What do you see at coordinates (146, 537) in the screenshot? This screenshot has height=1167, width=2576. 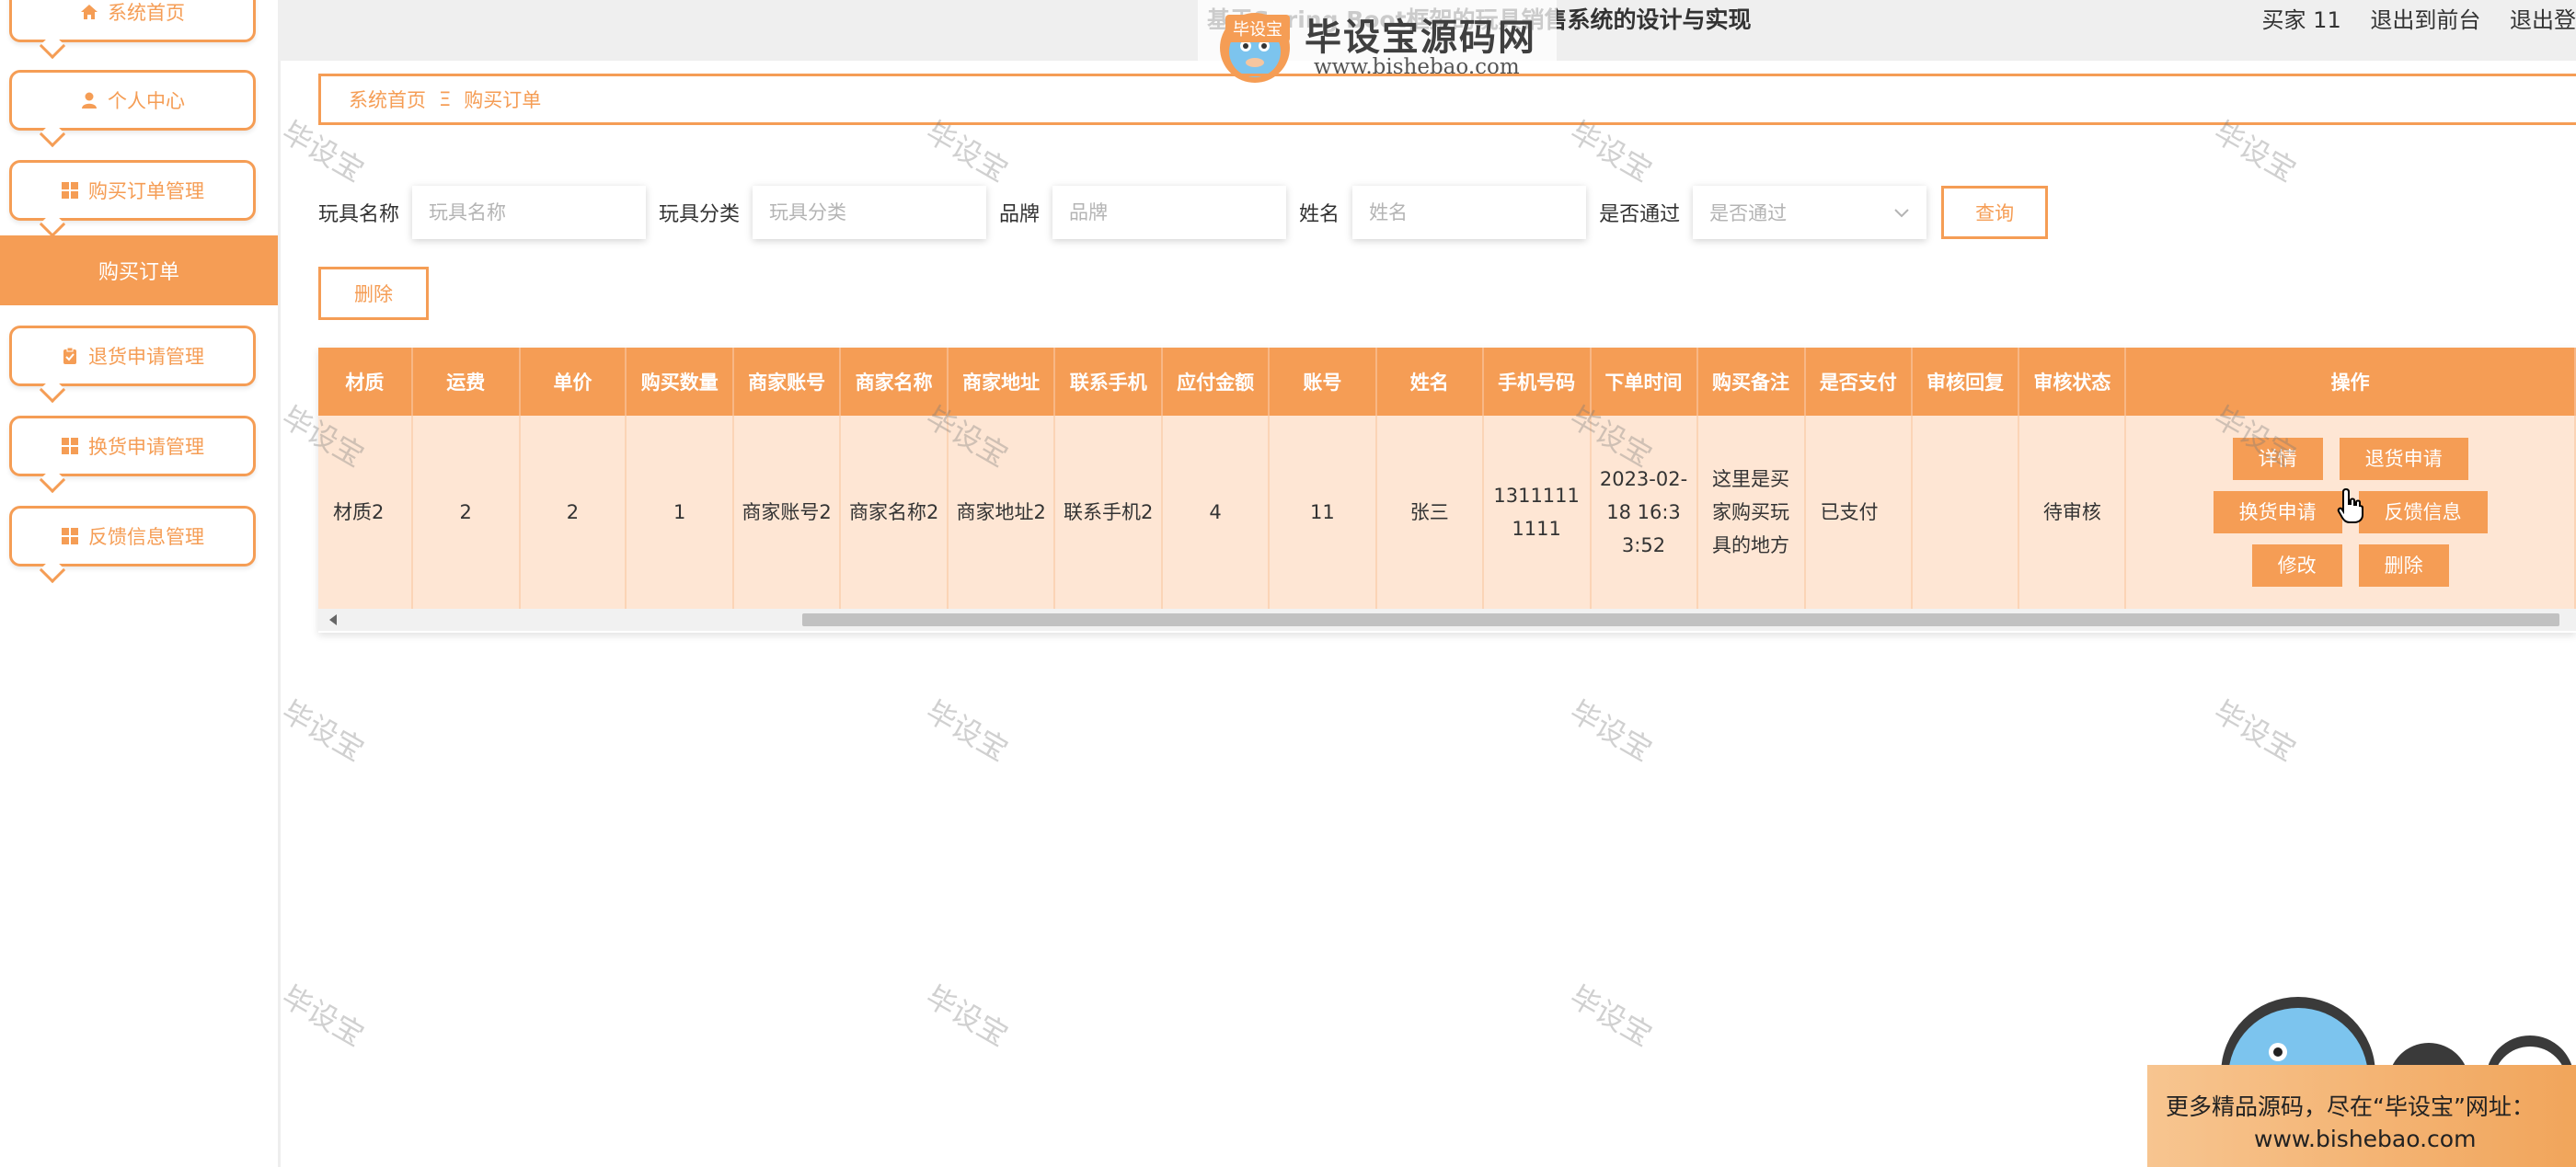 I see `sidebar-item-label: 反馈信息管理` at bounding box center [146, 537].